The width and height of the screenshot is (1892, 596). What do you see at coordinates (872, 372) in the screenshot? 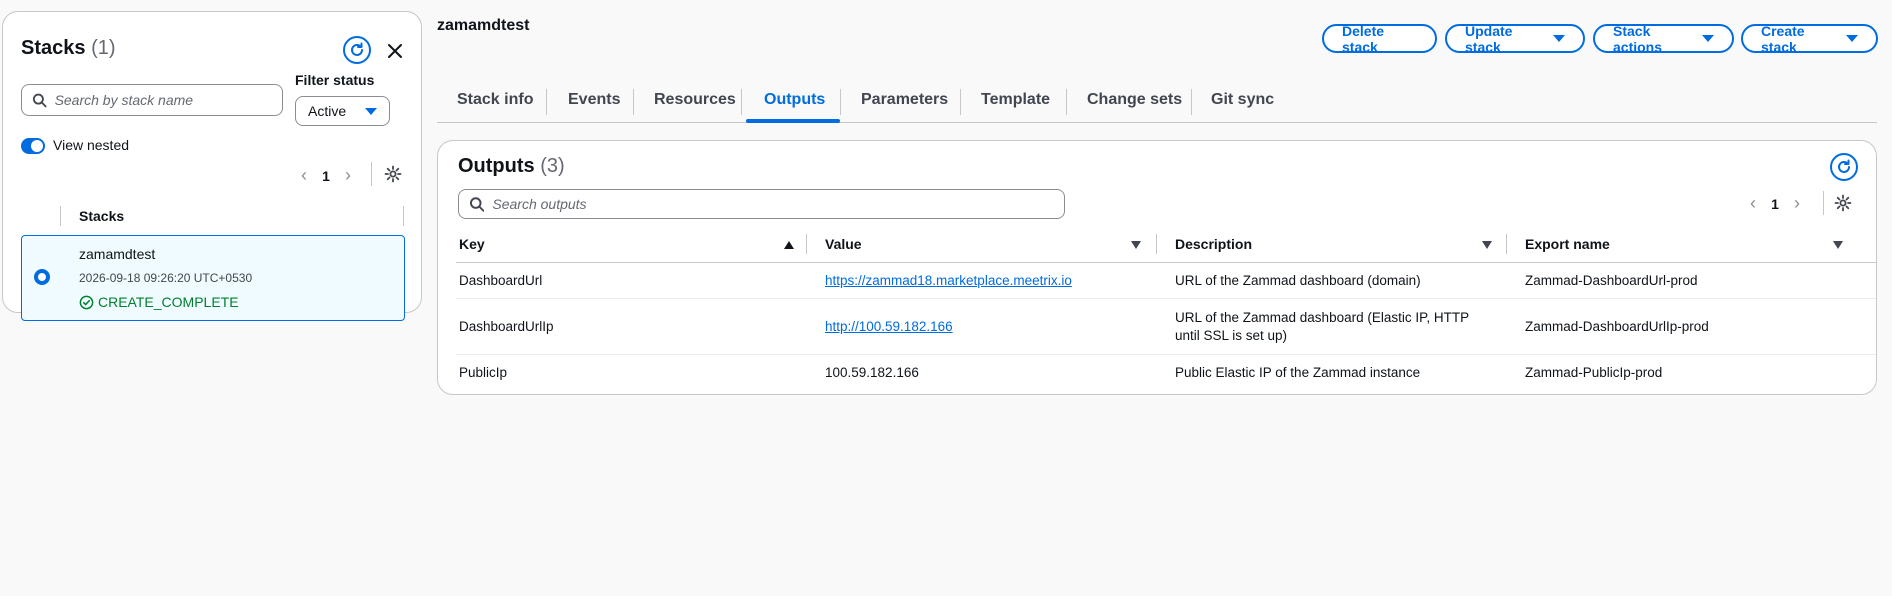
I see `output-value: 100.59.182.166` at bounding box center [872, 372].